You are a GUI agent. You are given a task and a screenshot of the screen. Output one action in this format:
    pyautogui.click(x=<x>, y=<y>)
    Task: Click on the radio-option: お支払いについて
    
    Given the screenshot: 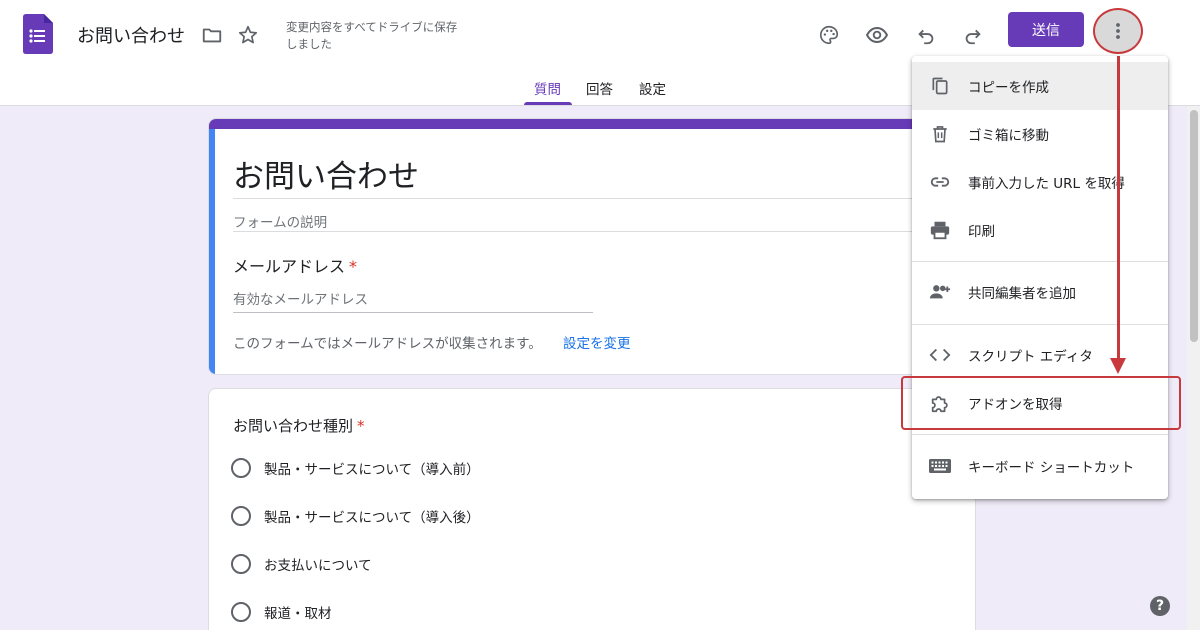 What is the action you would take?
    pyautogui.click(x=301, y=564)
    